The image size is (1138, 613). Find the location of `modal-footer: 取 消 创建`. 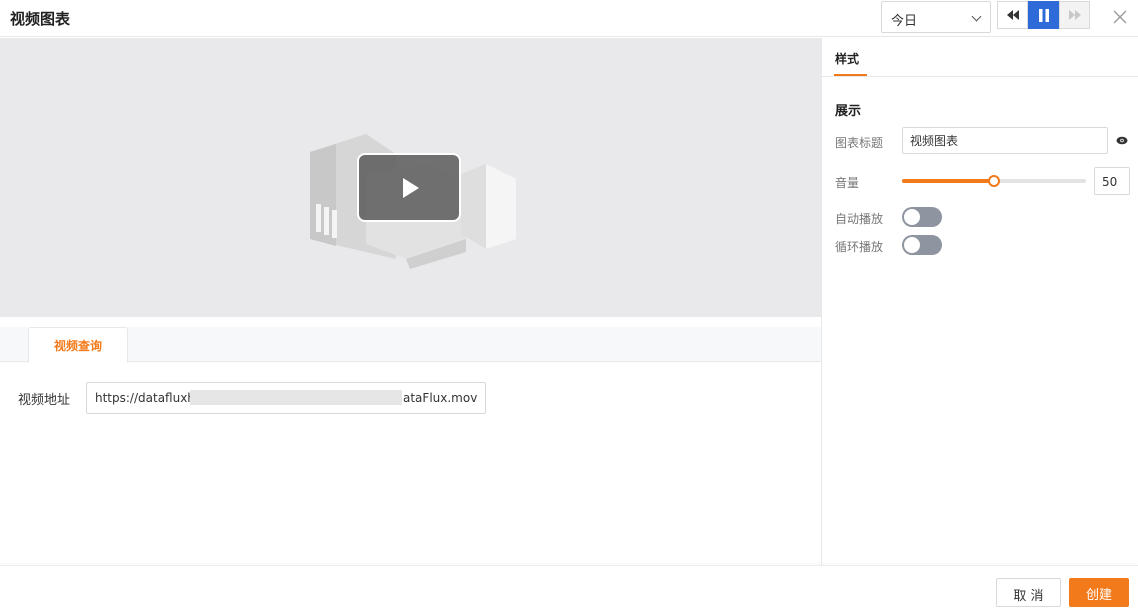

modal-footer: 取 消 创建 is located at coordinates (569, 589).